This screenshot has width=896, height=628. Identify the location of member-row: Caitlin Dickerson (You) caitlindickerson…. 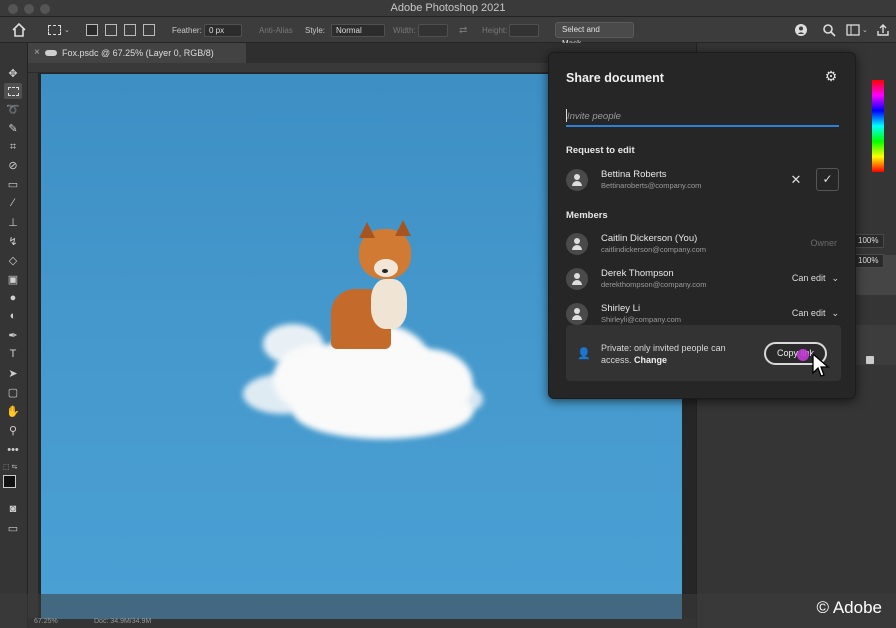
(702, 244).